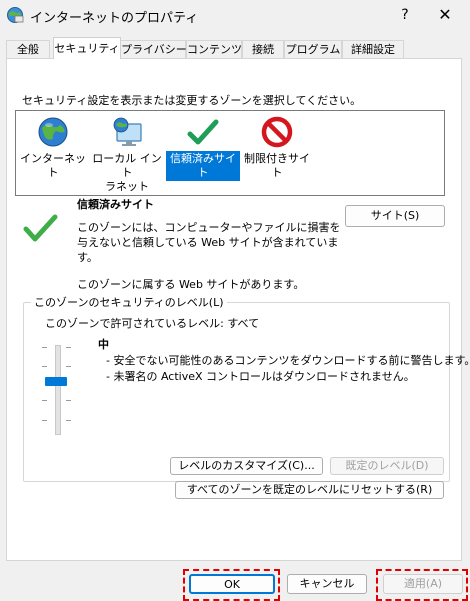 The image size is (470, 601). What do you see at coordinates (114, 18) in the screenshot?
I see `window-title: インターネットのプロパティ` at bounding box center [114, 18].